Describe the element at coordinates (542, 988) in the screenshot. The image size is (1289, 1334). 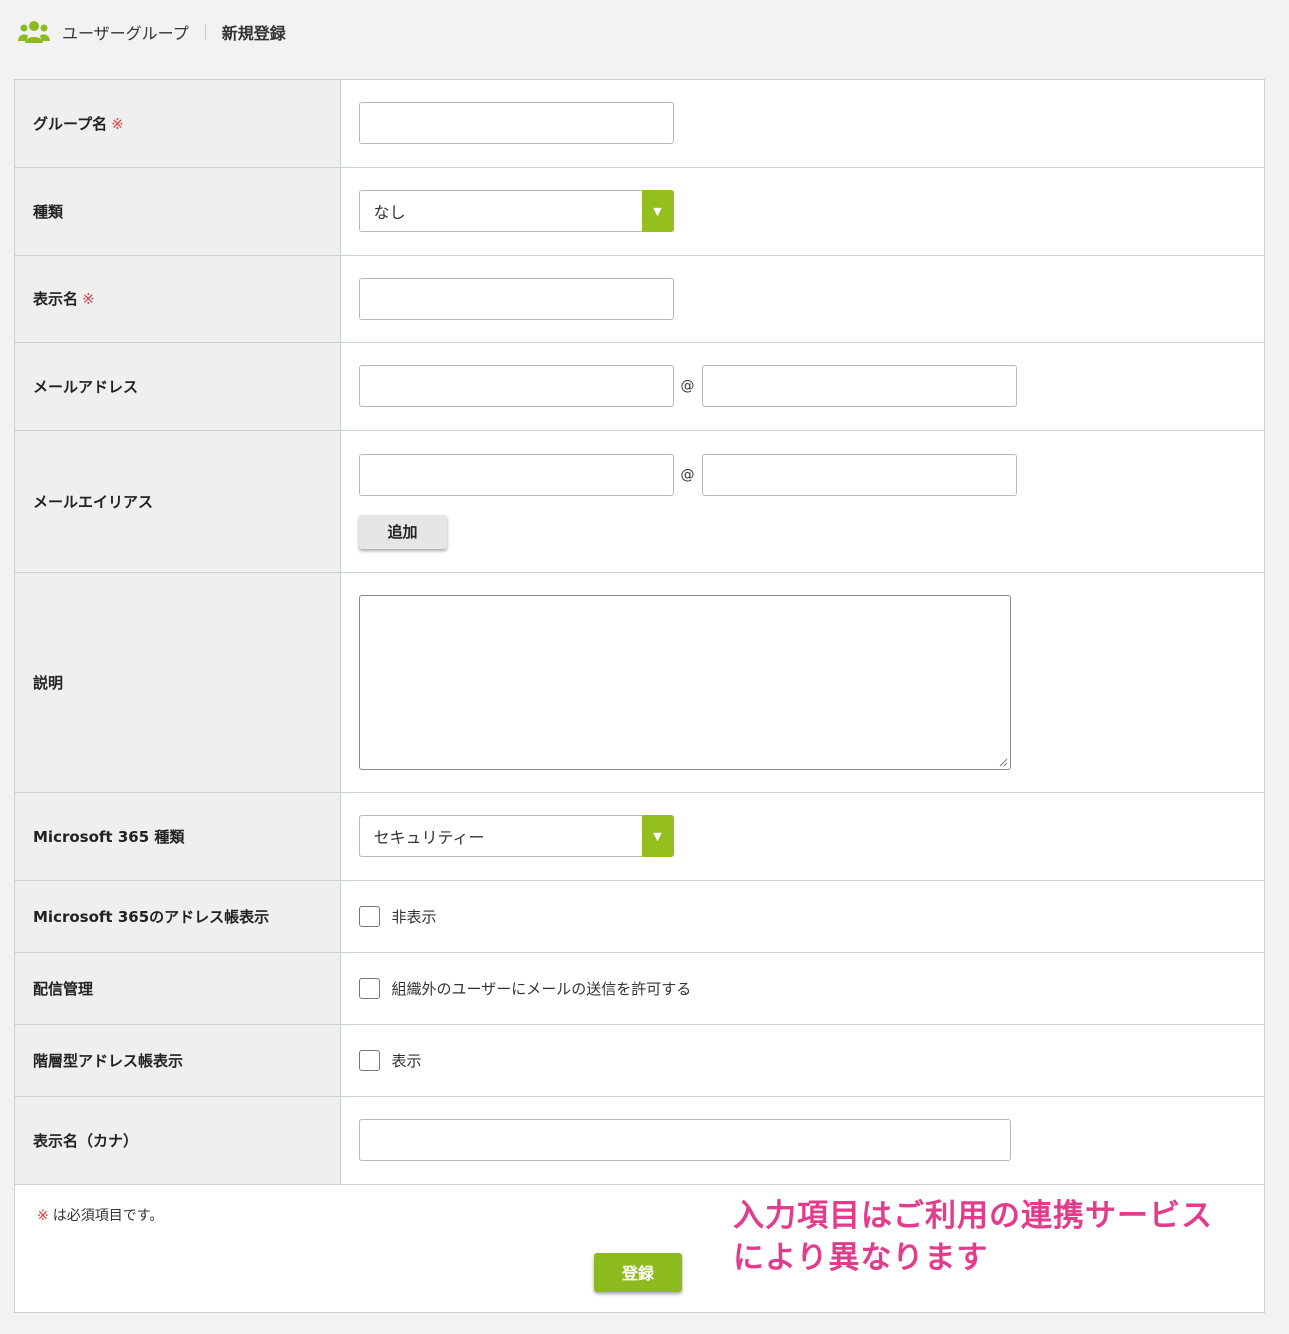
I see `allow-external-senders-label: 組織外のユーザーにメールの送信を許可する` at that location.